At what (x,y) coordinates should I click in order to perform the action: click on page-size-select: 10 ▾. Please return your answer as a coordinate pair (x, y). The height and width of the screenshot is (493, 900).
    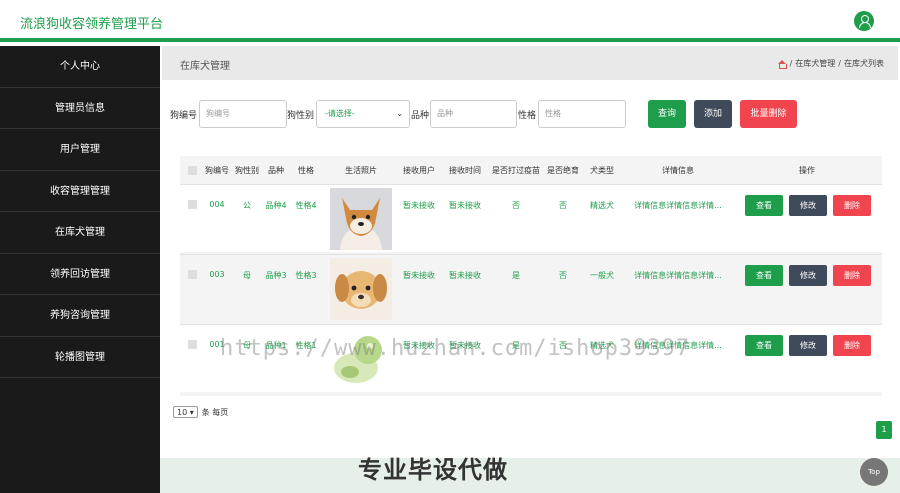
    Looking at the image, I should click on (185, 412).